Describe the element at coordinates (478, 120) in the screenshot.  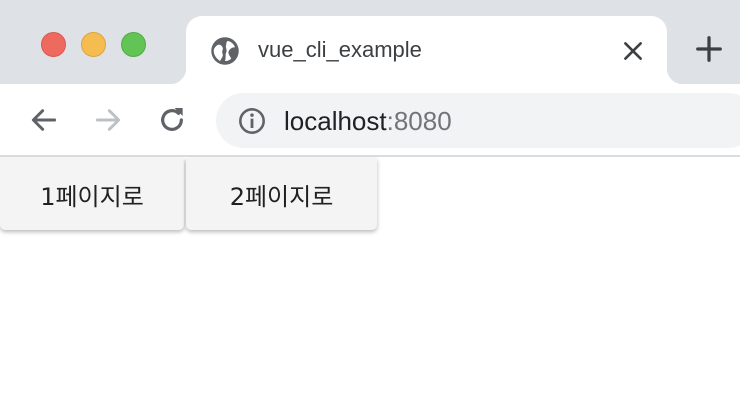
I see `address-bar: localhost:8080` at that location.